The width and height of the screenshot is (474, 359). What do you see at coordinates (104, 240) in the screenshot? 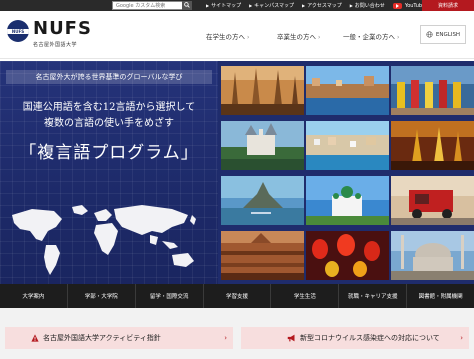
I see `world-map-image` at bounding box center [104, 240].